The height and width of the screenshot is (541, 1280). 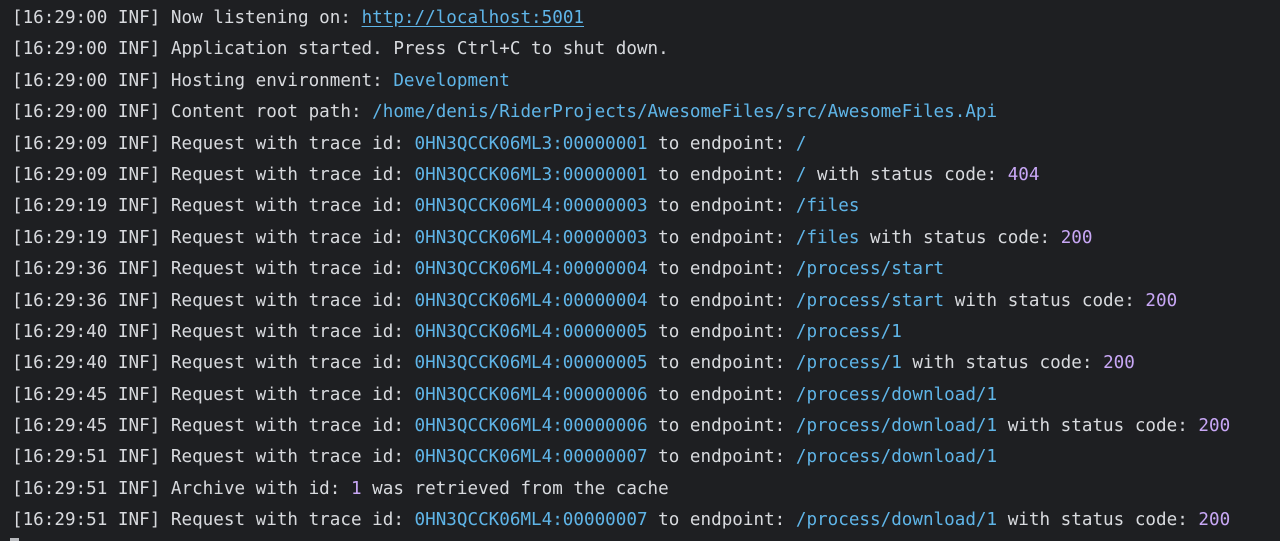 What do you see at coordinates (261, 18) in the screenshot?
I see `log-text: Now listening on:` at bounding box center [261, 18].